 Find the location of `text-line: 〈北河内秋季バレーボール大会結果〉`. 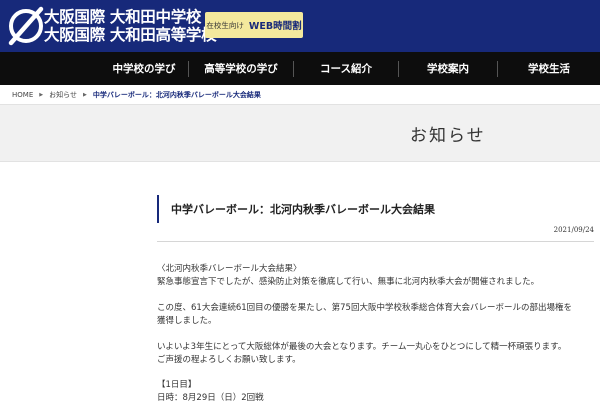

text-line: 〈北河内秋季バレーボール大会結果〉 is located at coordinates (229, 269).